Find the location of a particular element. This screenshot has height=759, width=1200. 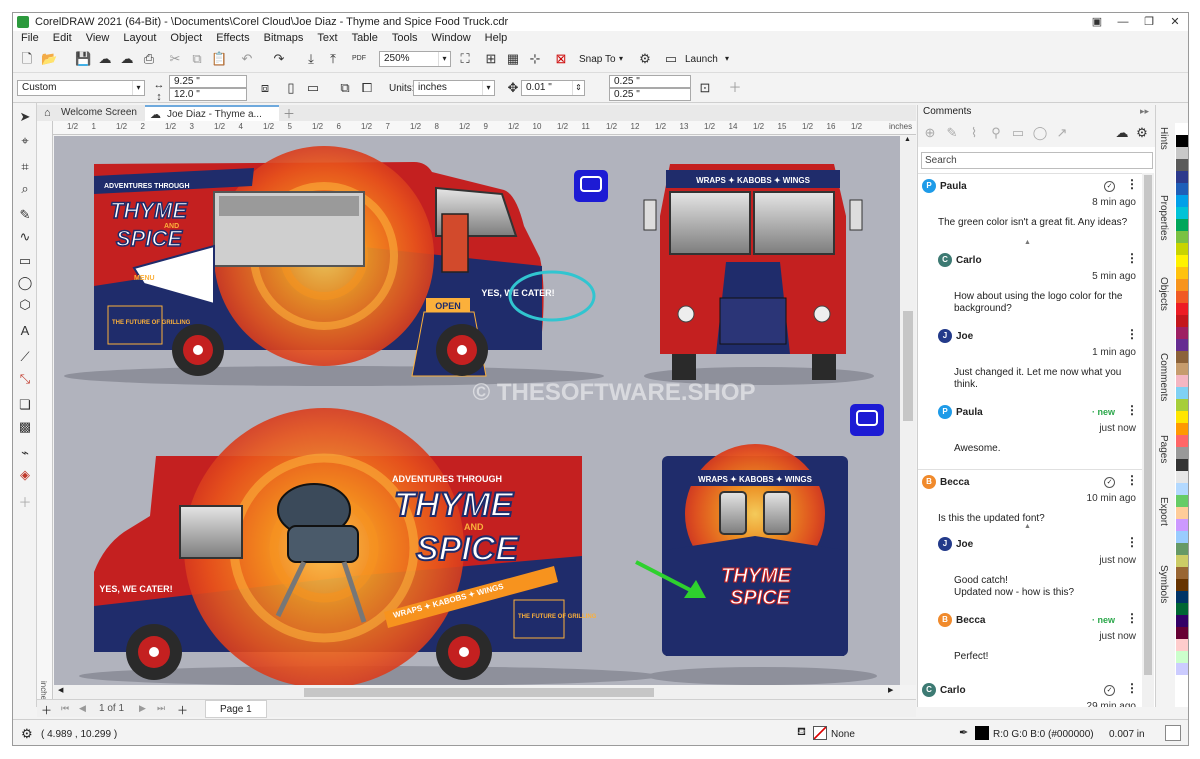

comment-marker-icon is located at coordinates (867, 420).